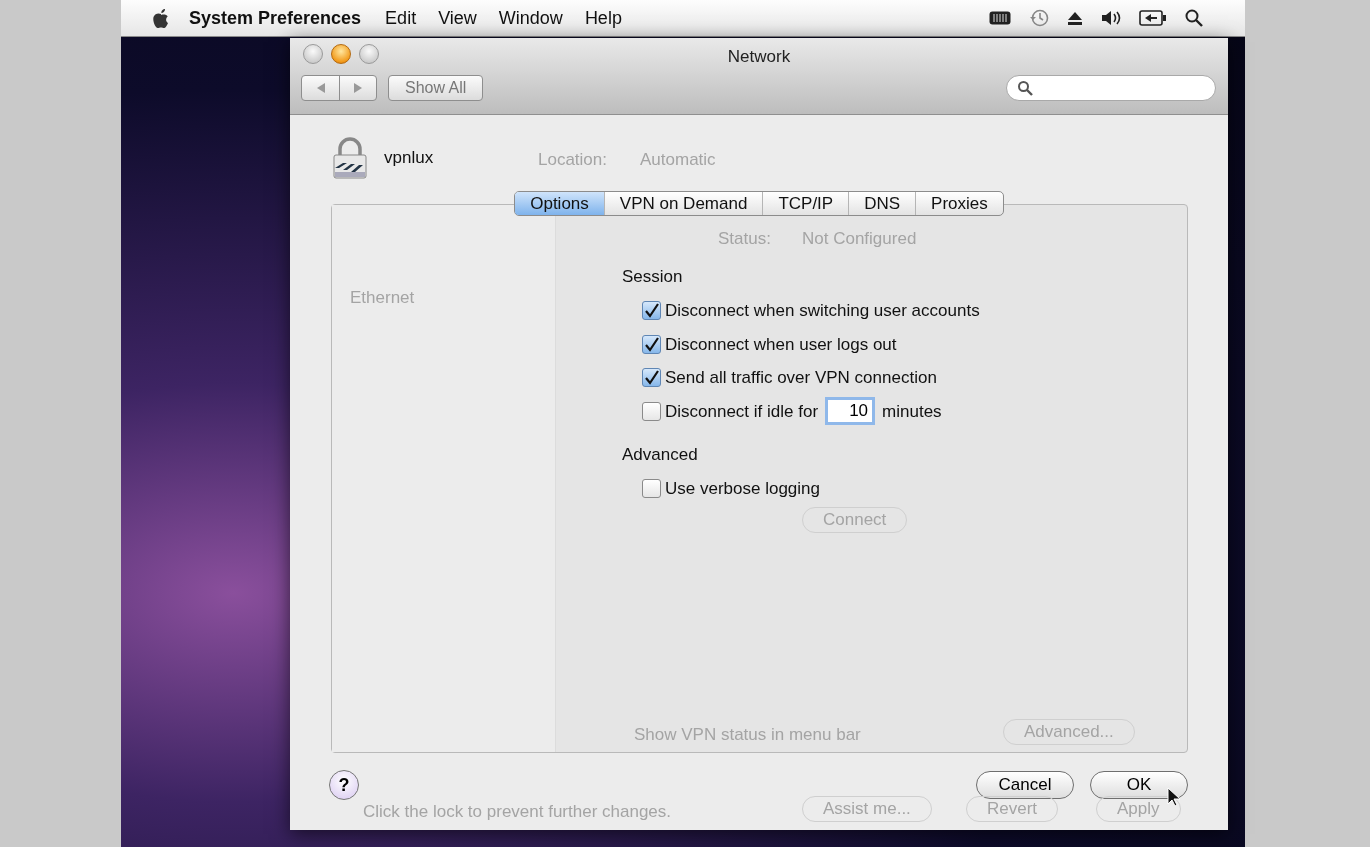 This screenshot has width=1370, height=847. What do you see at coordinates (801, 378) in the screenshot?
I see `checkbox-label: Send all traffic over VPN connection` at bounding box center [801, 378].